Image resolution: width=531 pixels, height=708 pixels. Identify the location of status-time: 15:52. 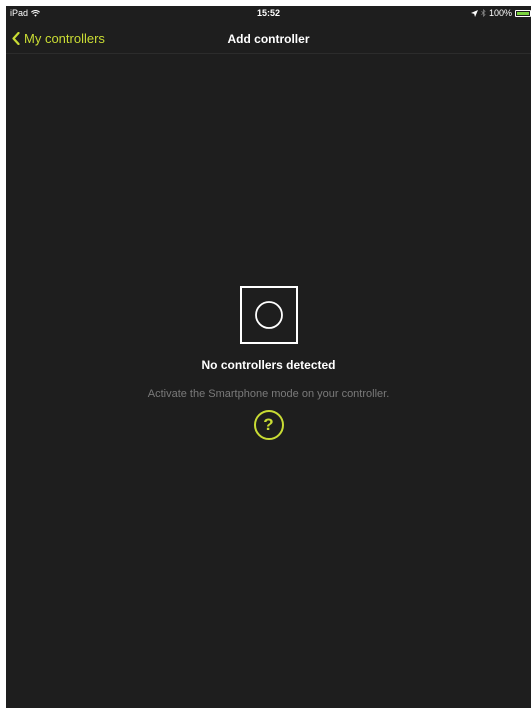
(268, 13).